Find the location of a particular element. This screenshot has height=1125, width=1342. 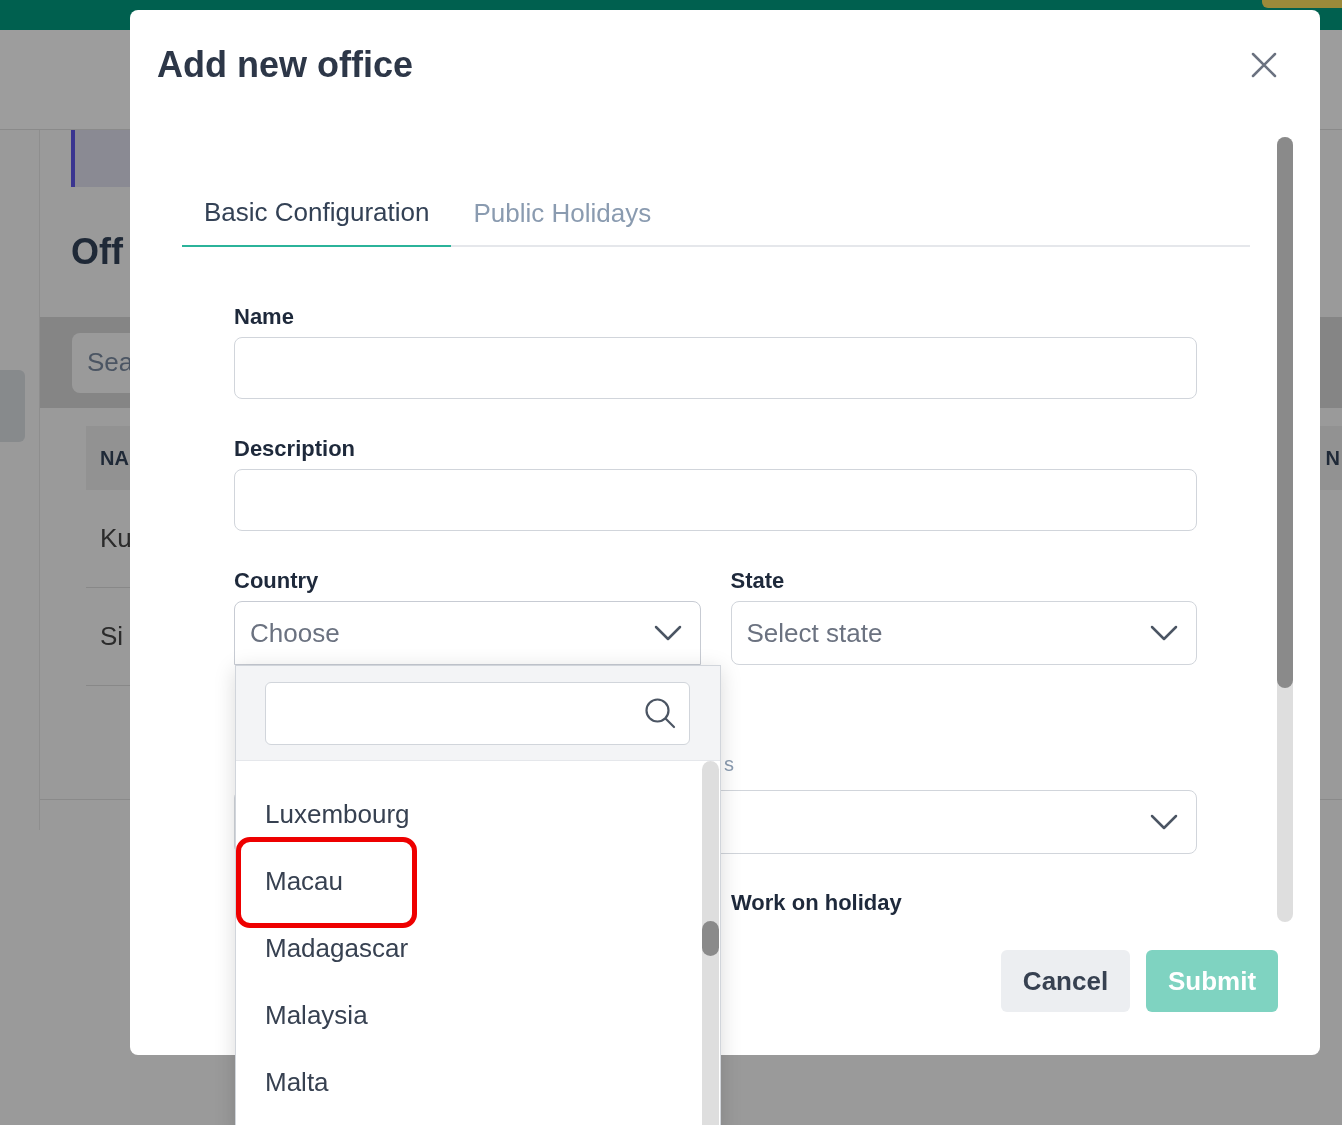

field-label: Country is located at coordinates (277, 581).